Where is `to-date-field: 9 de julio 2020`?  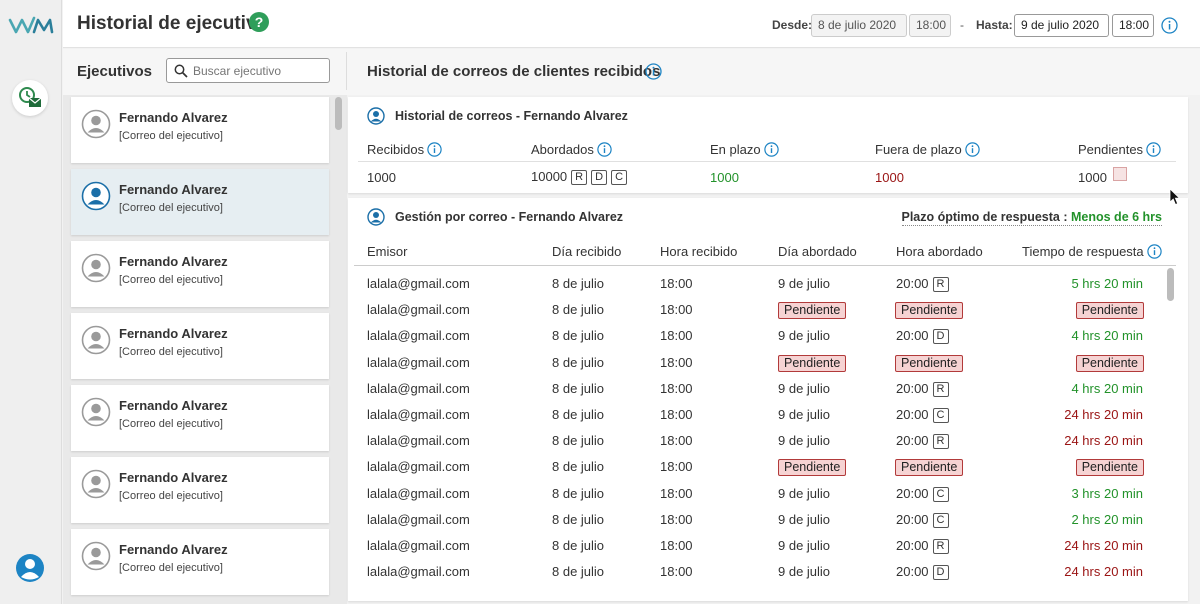
to-date-field: 9 de julio 2020 is located at coordinates (1061, 25).